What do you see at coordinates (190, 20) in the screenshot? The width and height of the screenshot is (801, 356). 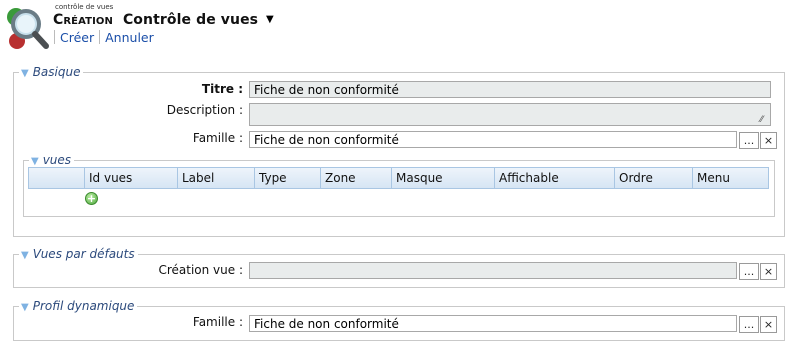 I see `title-main: Contrôle de vues` at bounding box center [190, 20].